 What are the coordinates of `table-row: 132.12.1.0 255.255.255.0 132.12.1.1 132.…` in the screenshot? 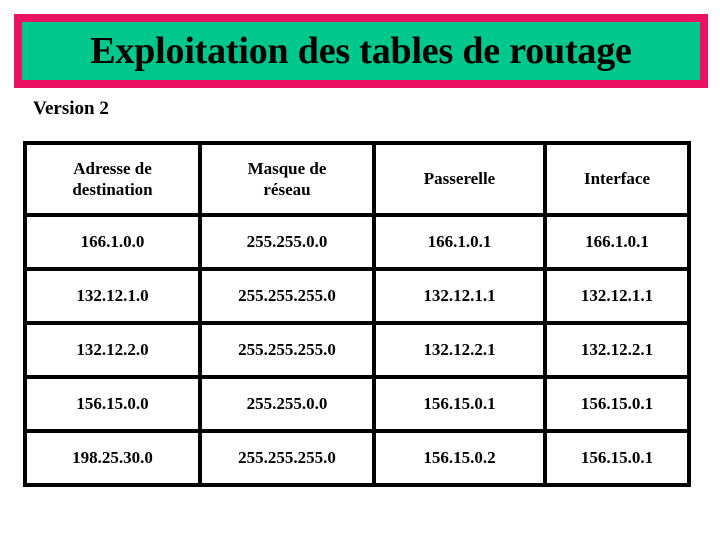 It's located at (357, 296).